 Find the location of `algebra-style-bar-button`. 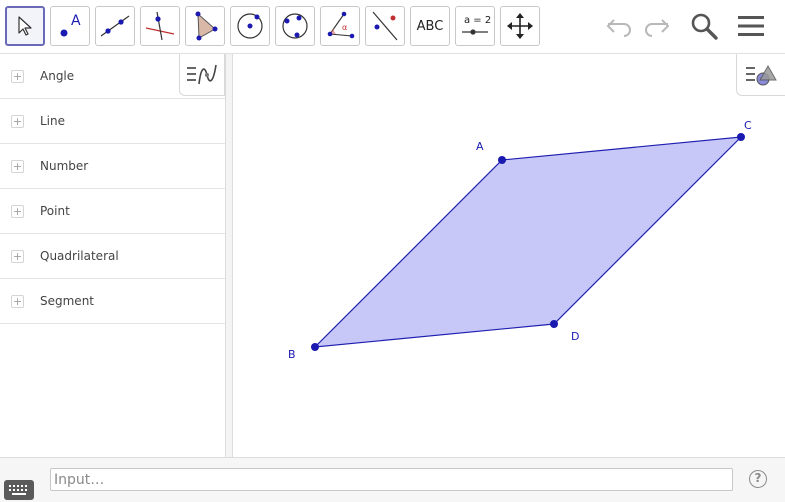

algebra-style-bar-button is located at coordinates (202, 75).